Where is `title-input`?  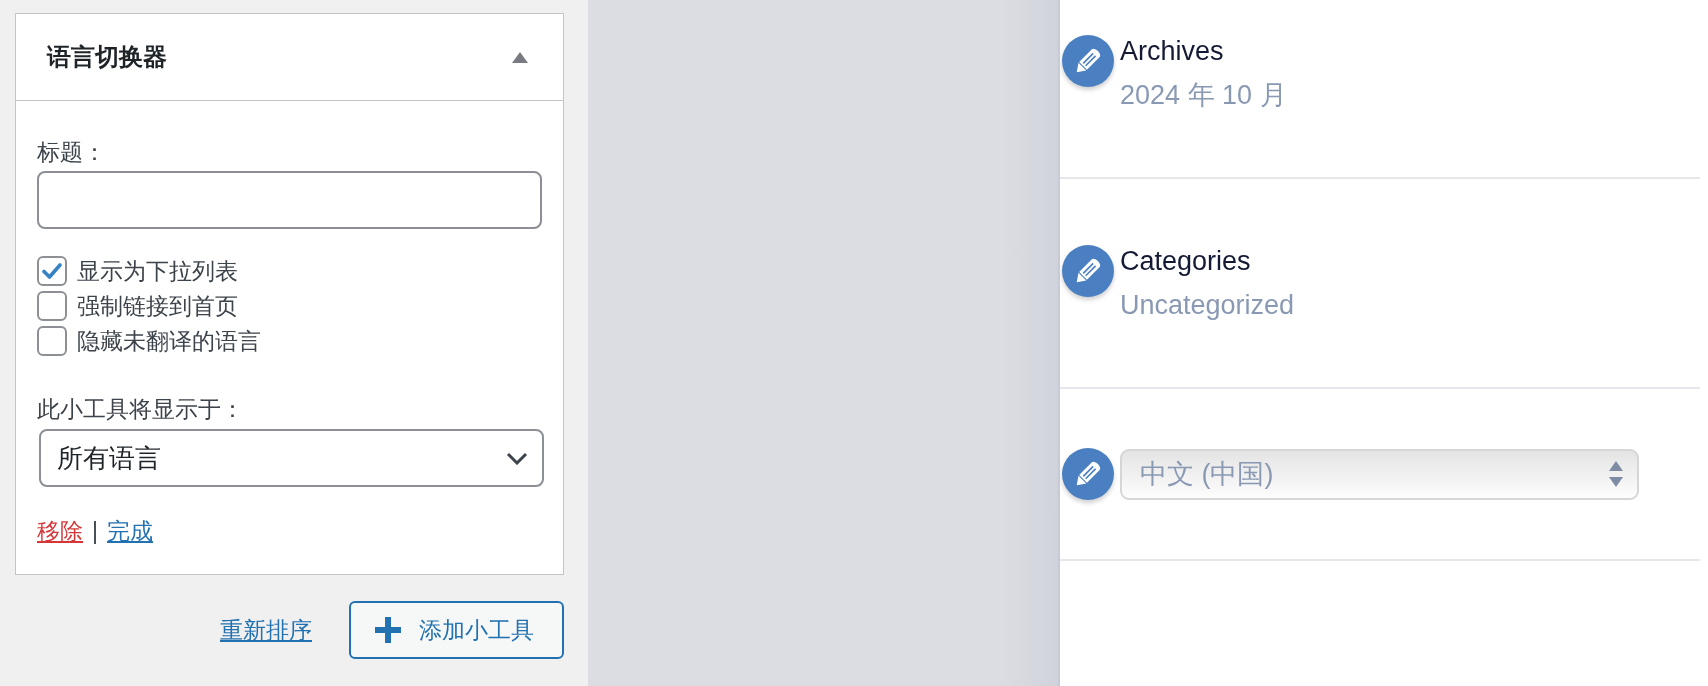
title-input is located at coordinates (289, 200).